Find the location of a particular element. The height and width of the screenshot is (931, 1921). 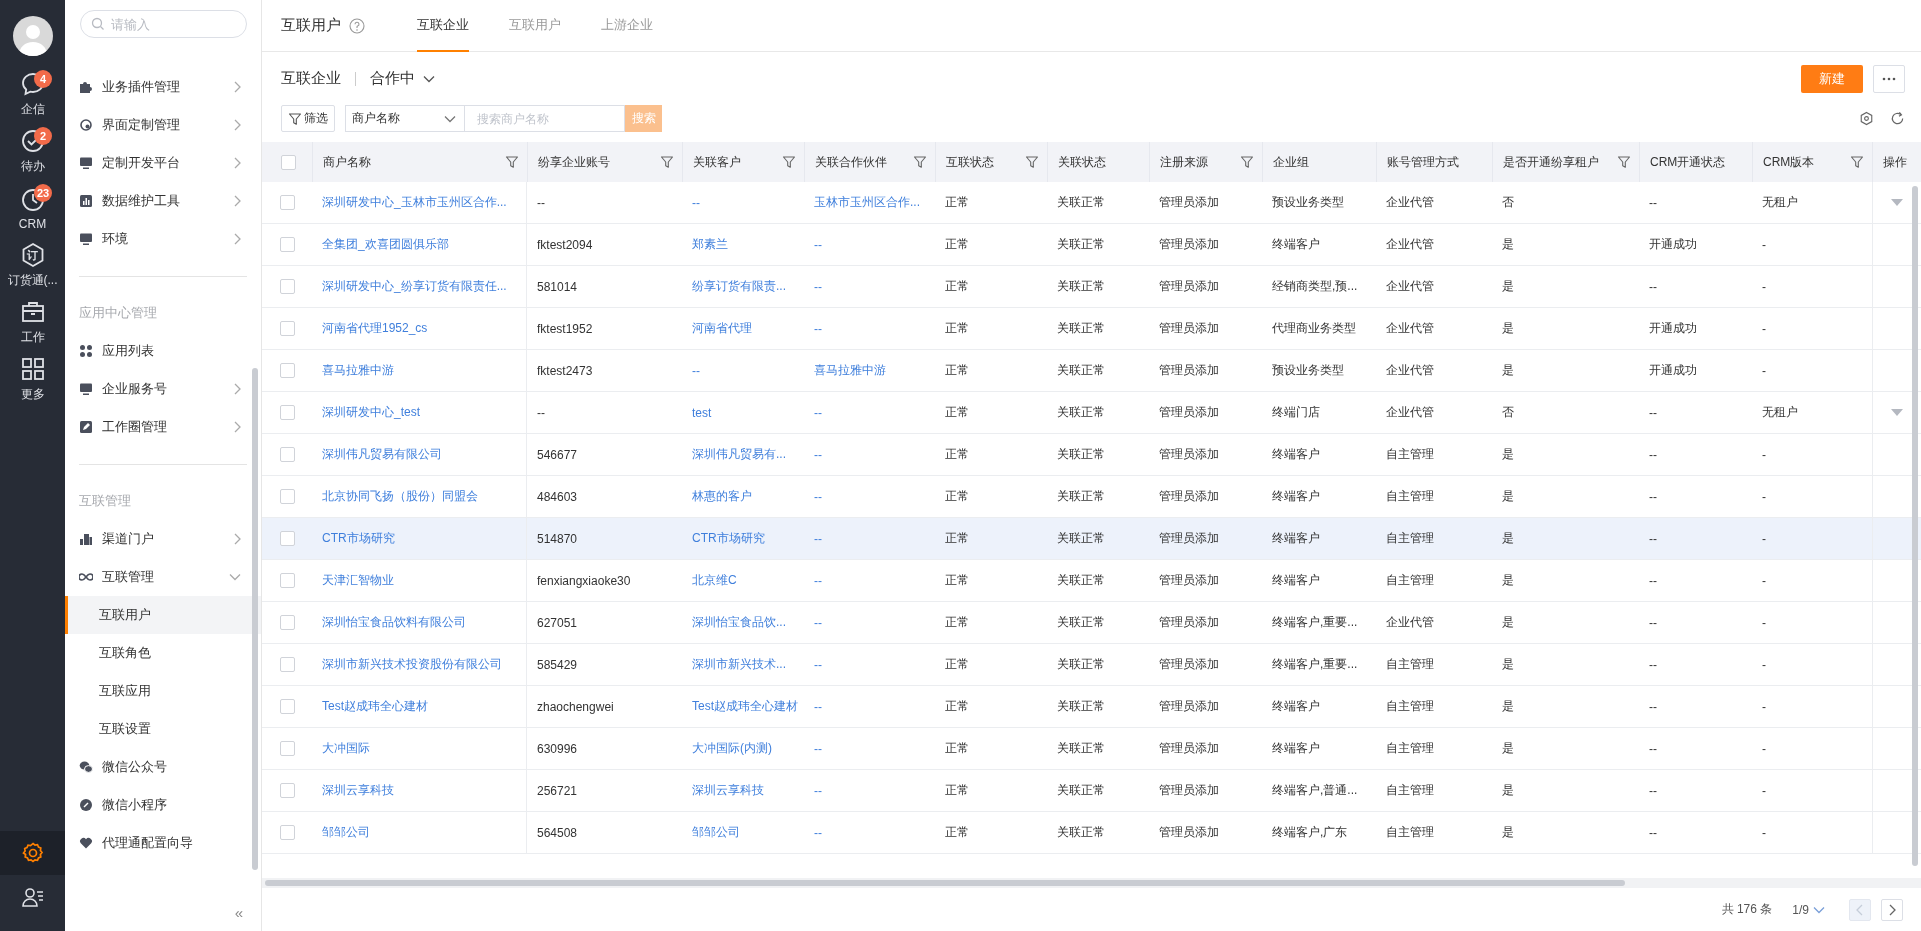

column-header: 纷享企业账号 is located at coordinates (597, 162).